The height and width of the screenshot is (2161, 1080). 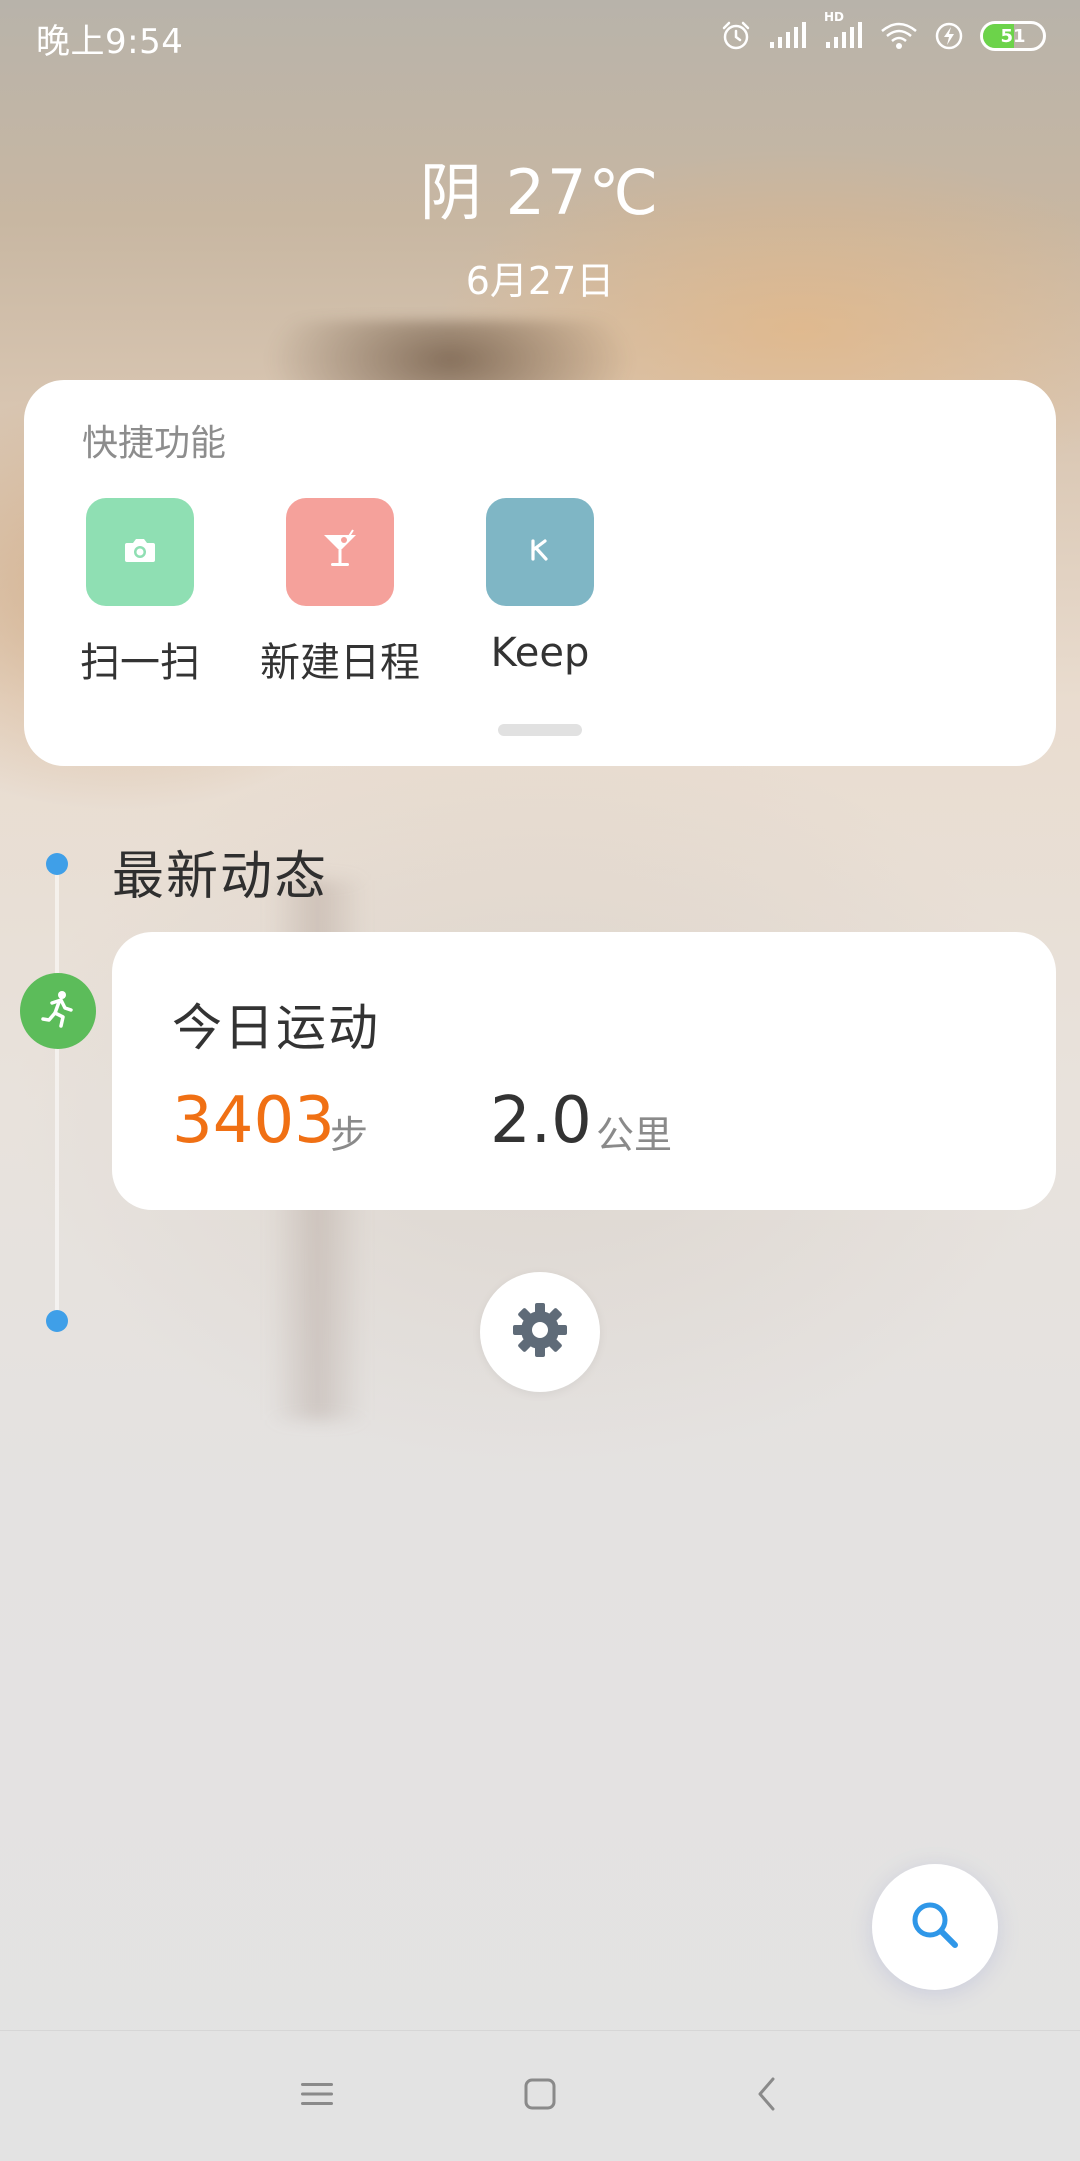 I want to click on scan-tile, so click(x=140, y=552).